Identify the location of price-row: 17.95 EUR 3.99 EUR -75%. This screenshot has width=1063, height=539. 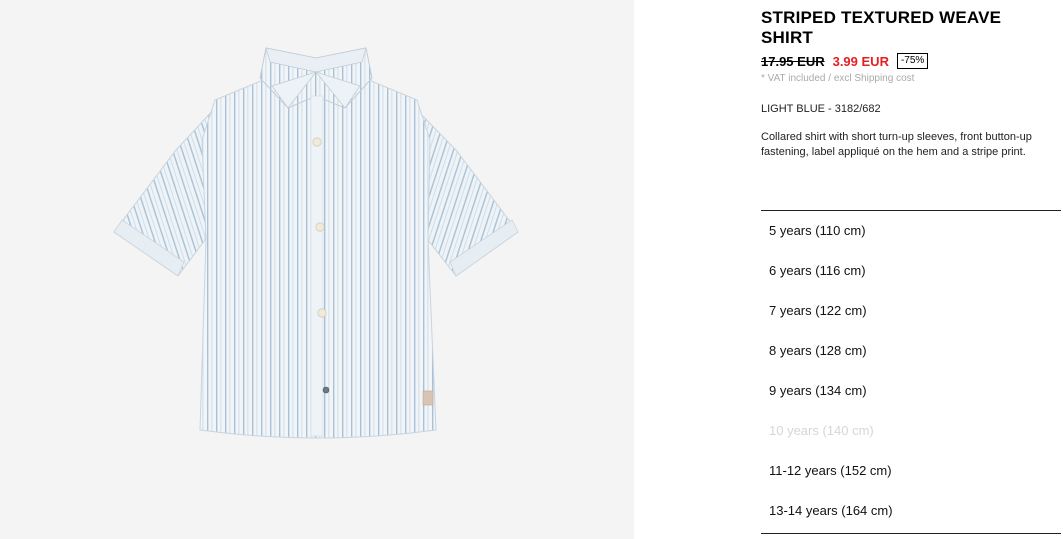
(845, 61).